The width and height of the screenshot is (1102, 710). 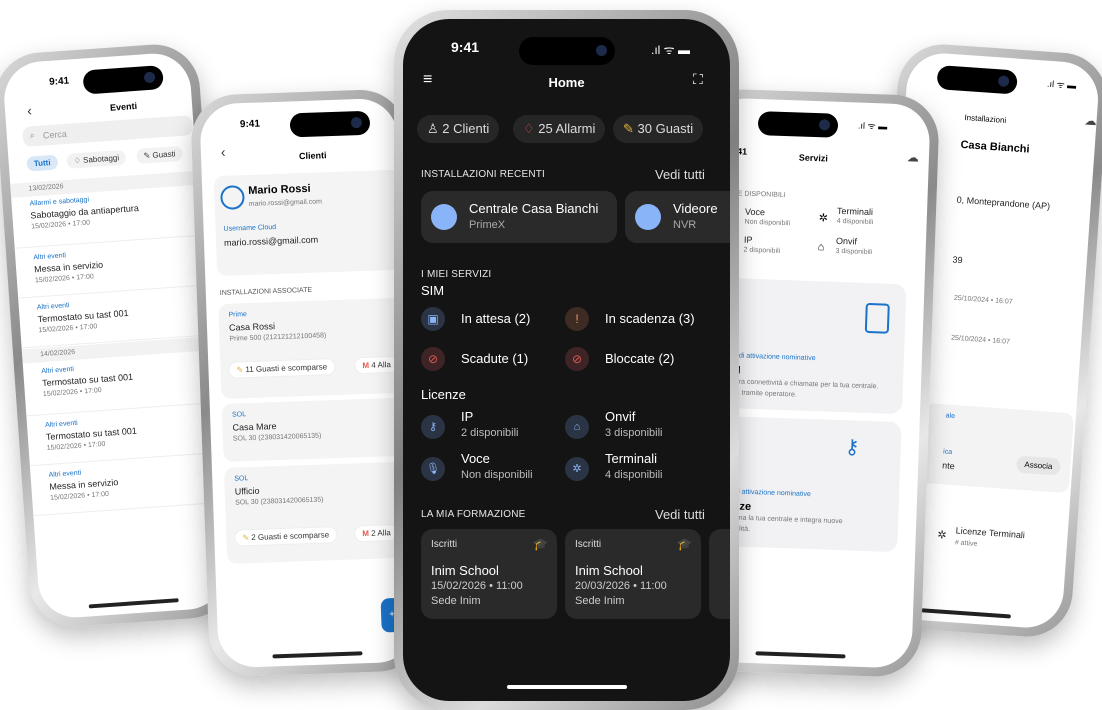 I want to click on address: 0, Monteprandone (AP), so click(x=1003, y=203).